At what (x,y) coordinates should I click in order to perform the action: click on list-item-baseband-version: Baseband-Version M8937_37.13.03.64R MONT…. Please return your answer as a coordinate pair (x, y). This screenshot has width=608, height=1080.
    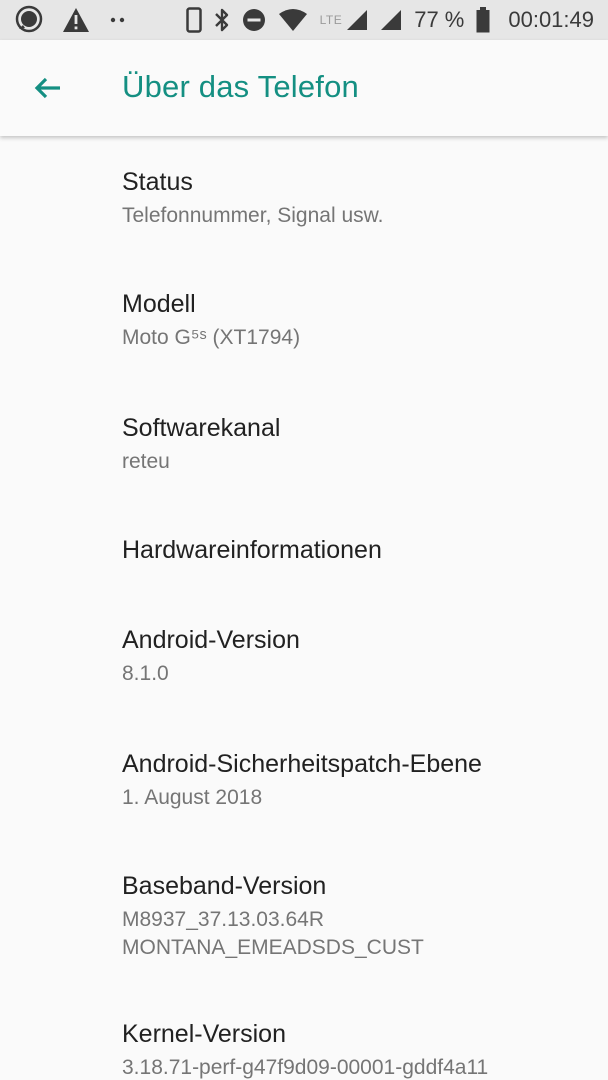
    Looking at the image, I should click on (304, 915).